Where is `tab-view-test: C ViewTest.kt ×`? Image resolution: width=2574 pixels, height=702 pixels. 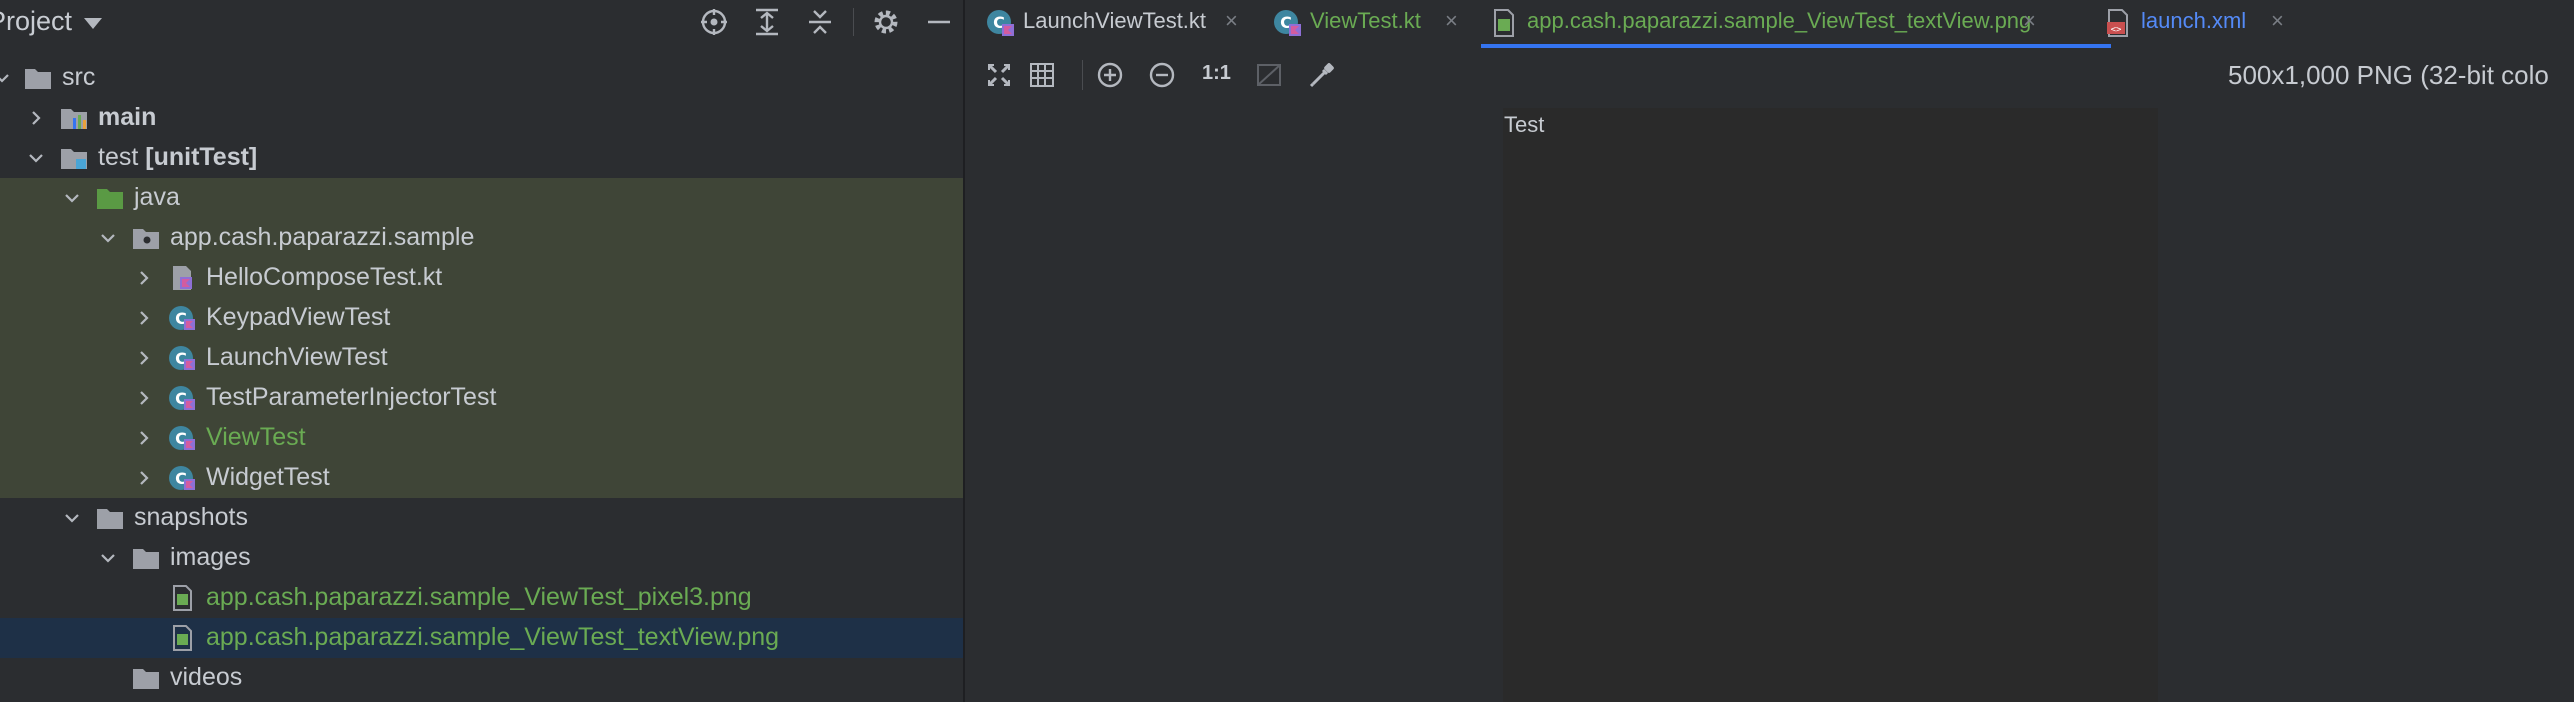
tab-view-test: C ViewTest.kt × is located at coordinates (1372, 24).